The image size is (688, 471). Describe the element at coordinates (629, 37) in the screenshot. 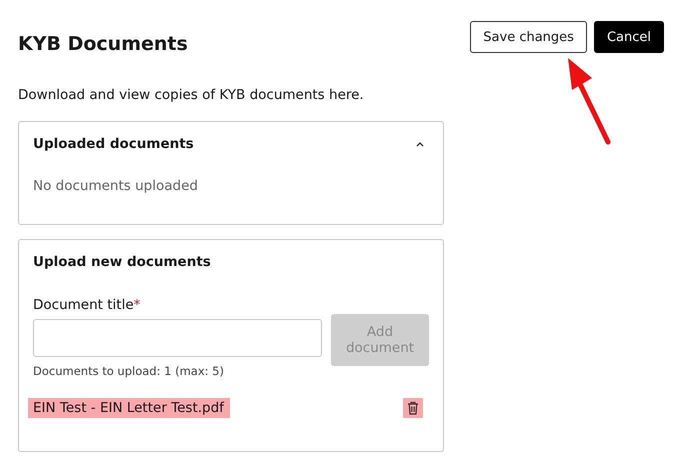

I see `action-button: Cancel` at that location.